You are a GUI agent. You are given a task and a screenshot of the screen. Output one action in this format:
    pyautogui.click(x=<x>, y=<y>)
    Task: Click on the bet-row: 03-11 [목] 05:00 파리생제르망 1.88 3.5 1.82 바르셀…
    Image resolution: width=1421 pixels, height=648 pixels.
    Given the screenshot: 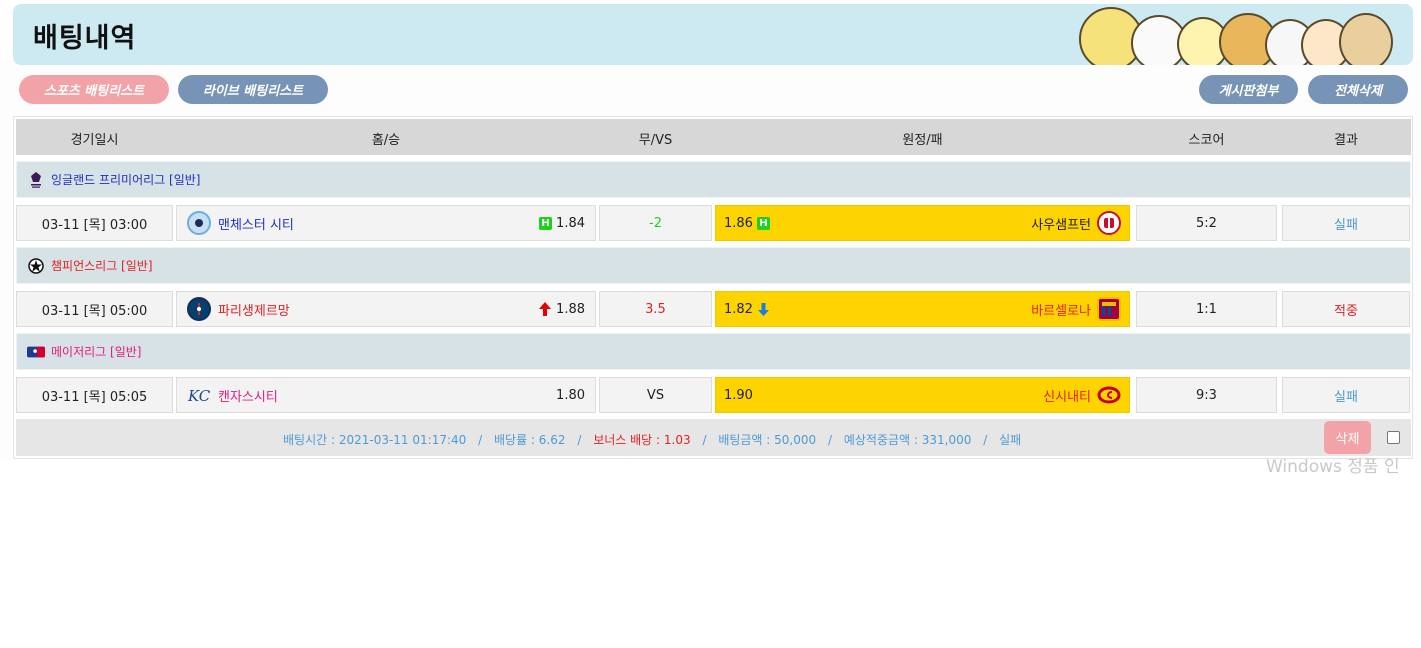 What is the action you would take?
    pyautogui.click(x=713, y=309)
    